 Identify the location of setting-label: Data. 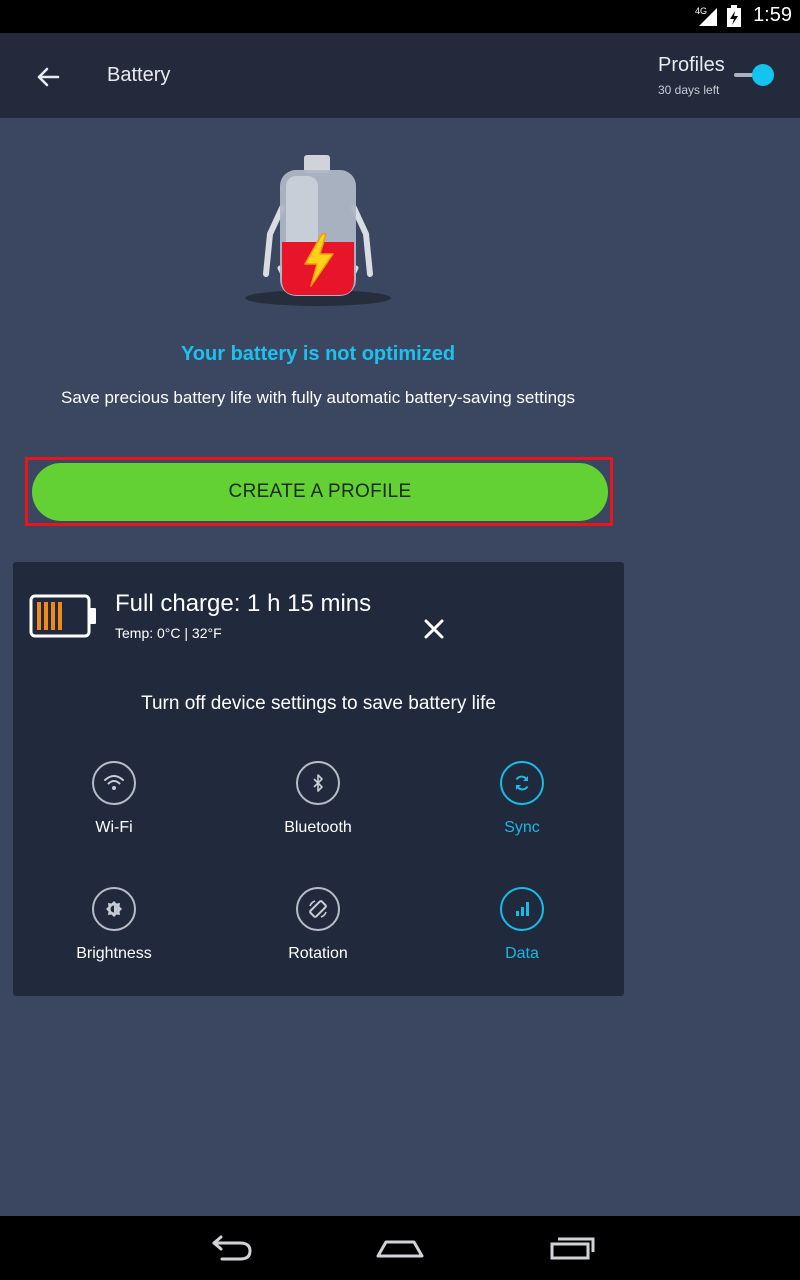
(522, 953).